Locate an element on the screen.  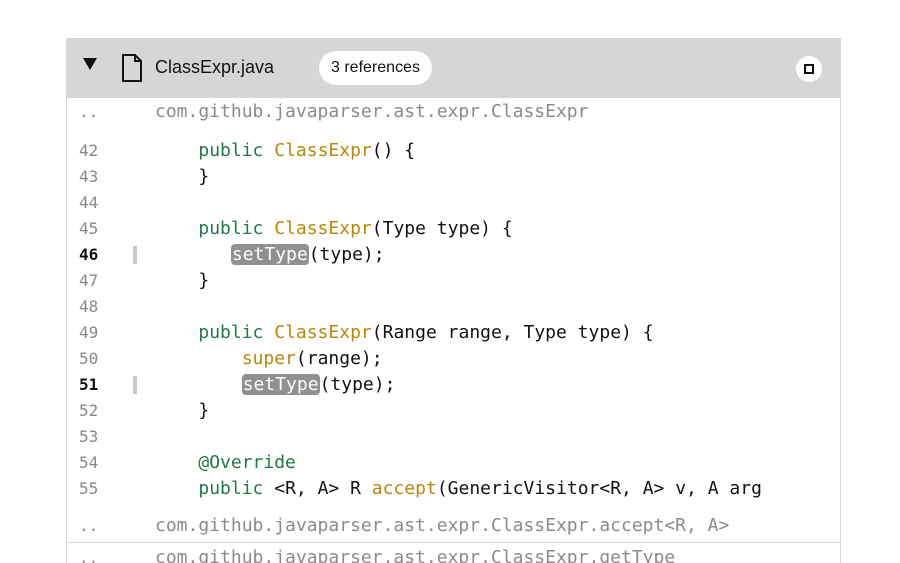
line-number: 47 is located at coordinates (89, 280).